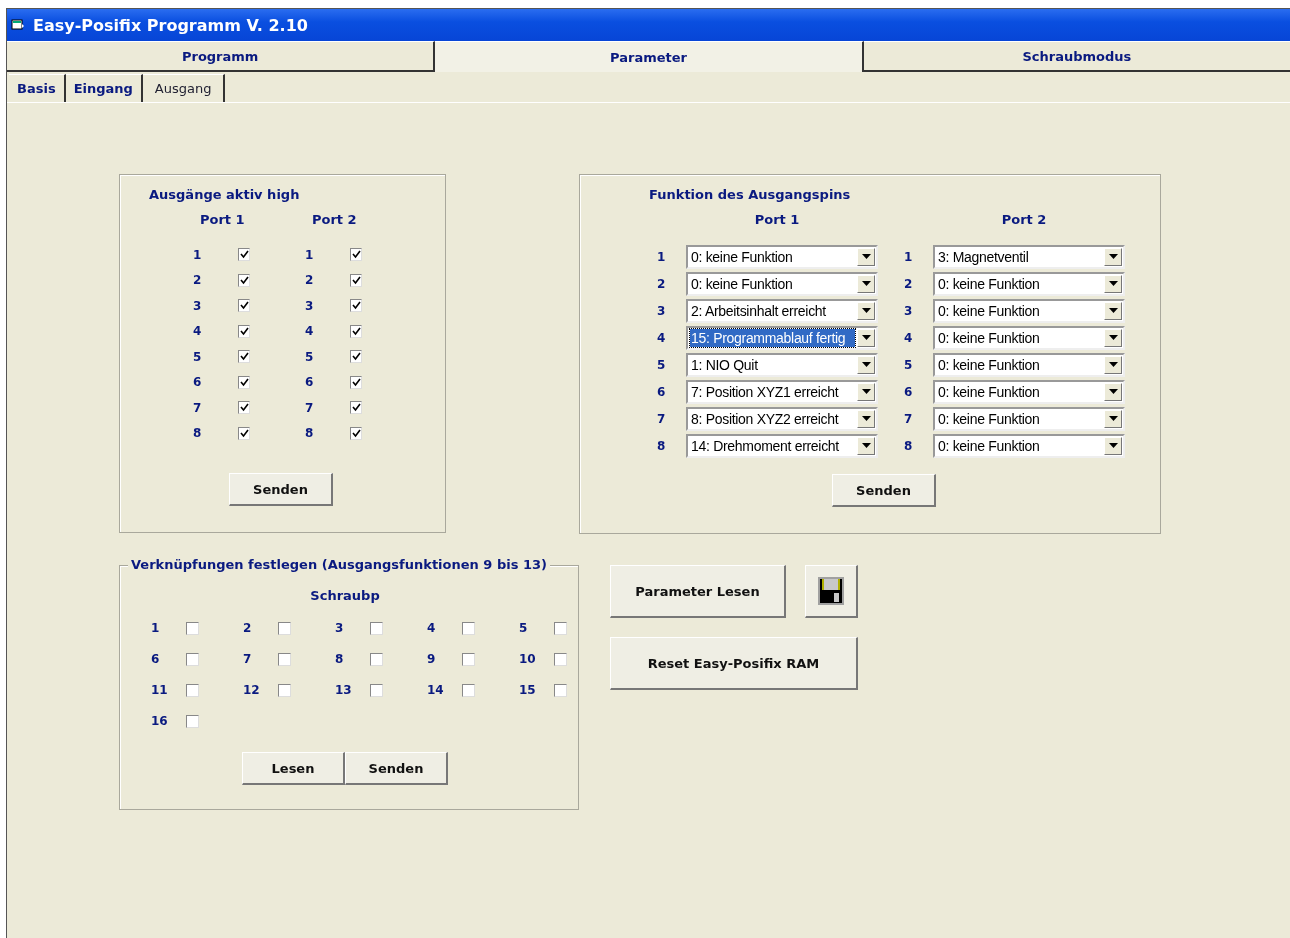  What do you see at coordinates (750, 195) in the screenshot?
I see `panel-title: Funktion des Ausgangspins` at bounding box center [750, 195].